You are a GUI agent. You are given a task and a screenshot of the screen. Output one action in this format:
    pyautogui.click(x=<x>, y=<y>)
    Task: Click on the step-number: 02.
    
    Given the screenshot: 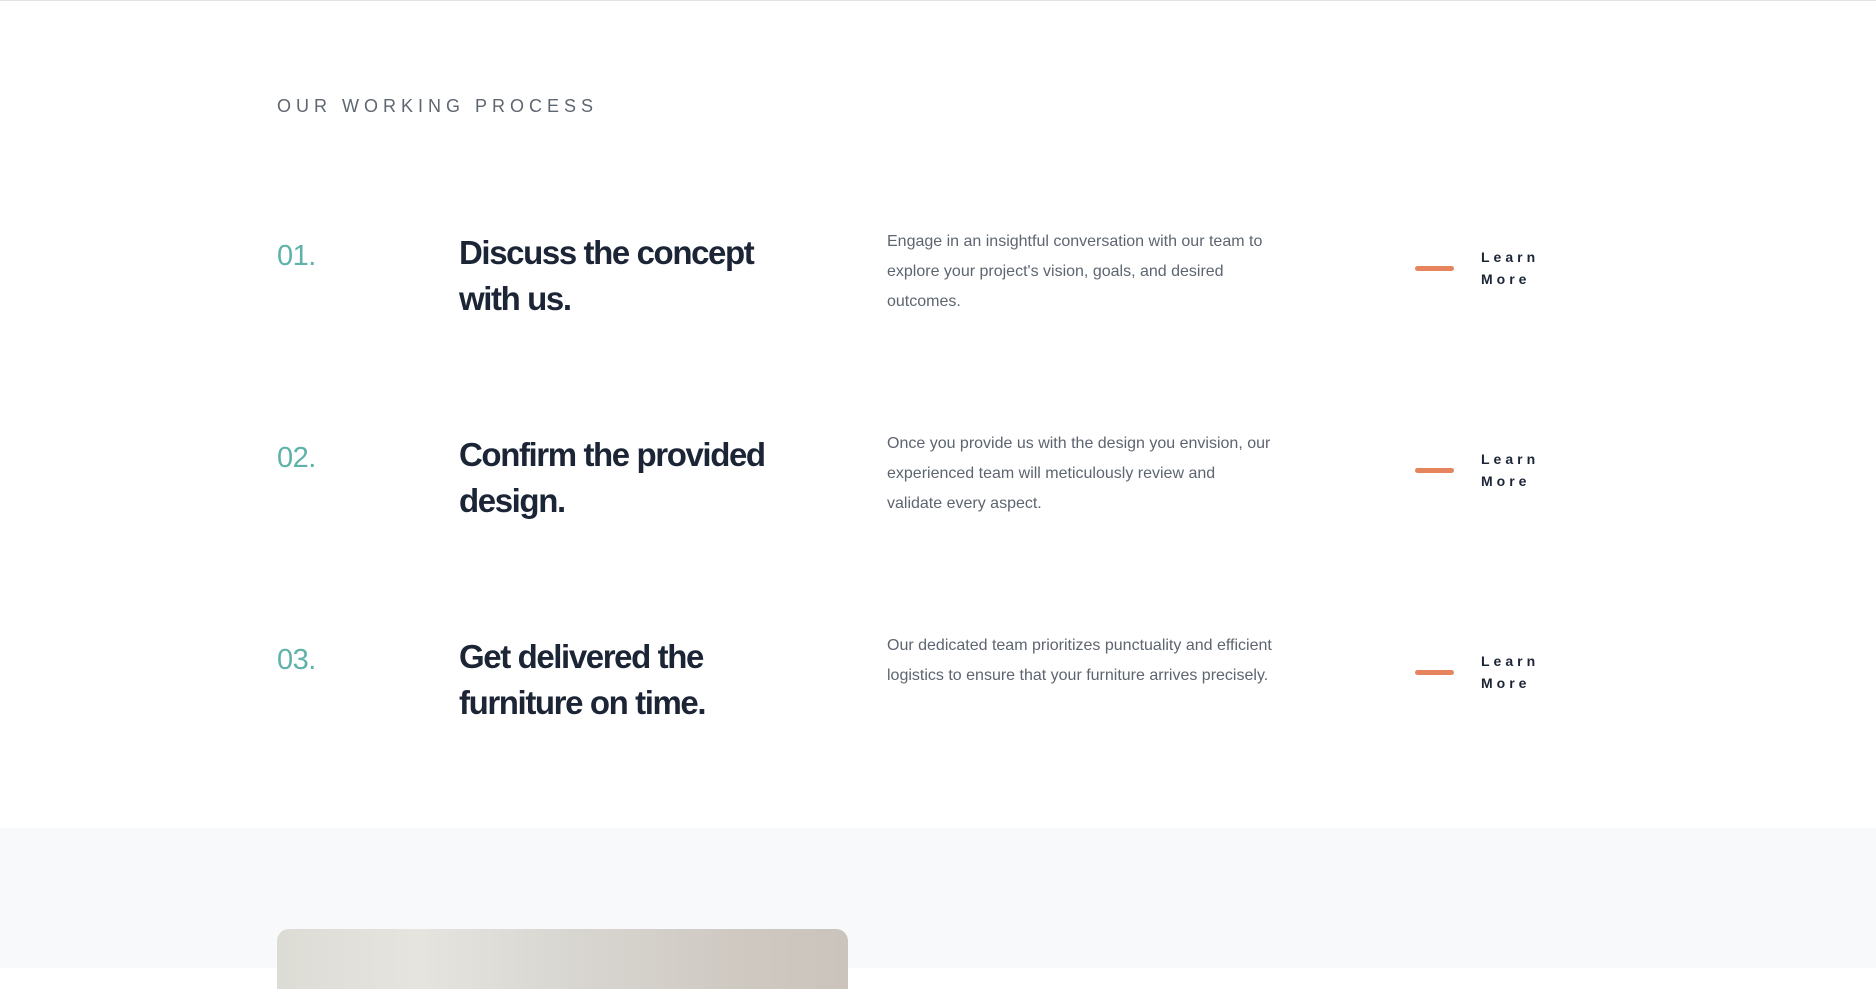 What is the action you would take?
    pyautogui.click(x=296, y=458)
    